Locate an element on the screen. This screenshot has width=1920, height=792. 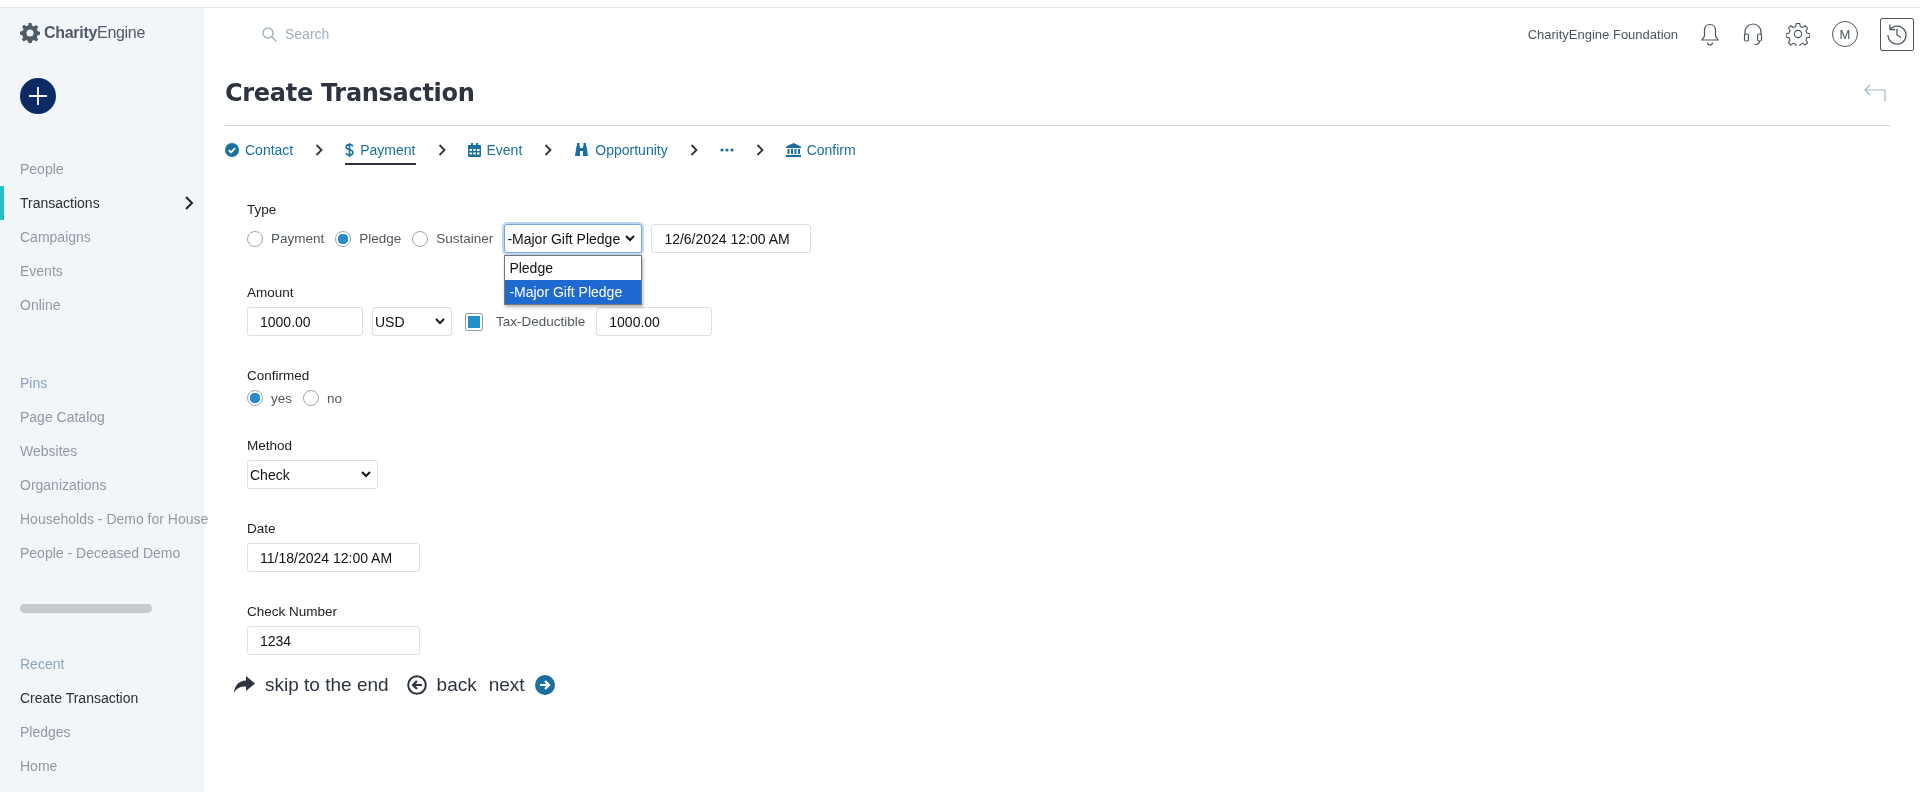
currency-dropdown: USD is located at coordinates (412, 321).